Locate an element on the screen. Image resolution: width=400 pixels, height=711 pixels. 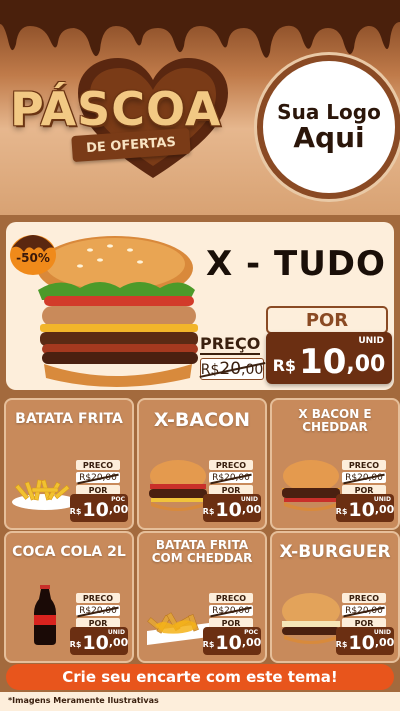
product-name: COCA COLA 2L is located at coordinates (69, 552).